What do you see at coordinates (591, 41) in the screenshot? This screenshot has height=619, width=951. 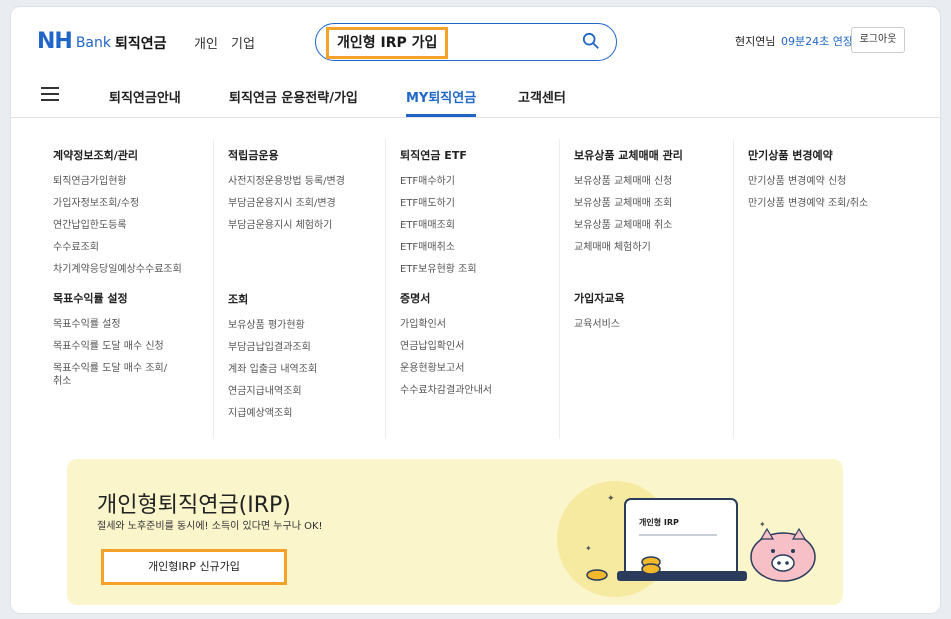 I see `search-icon` at bounding box center [591, 41].